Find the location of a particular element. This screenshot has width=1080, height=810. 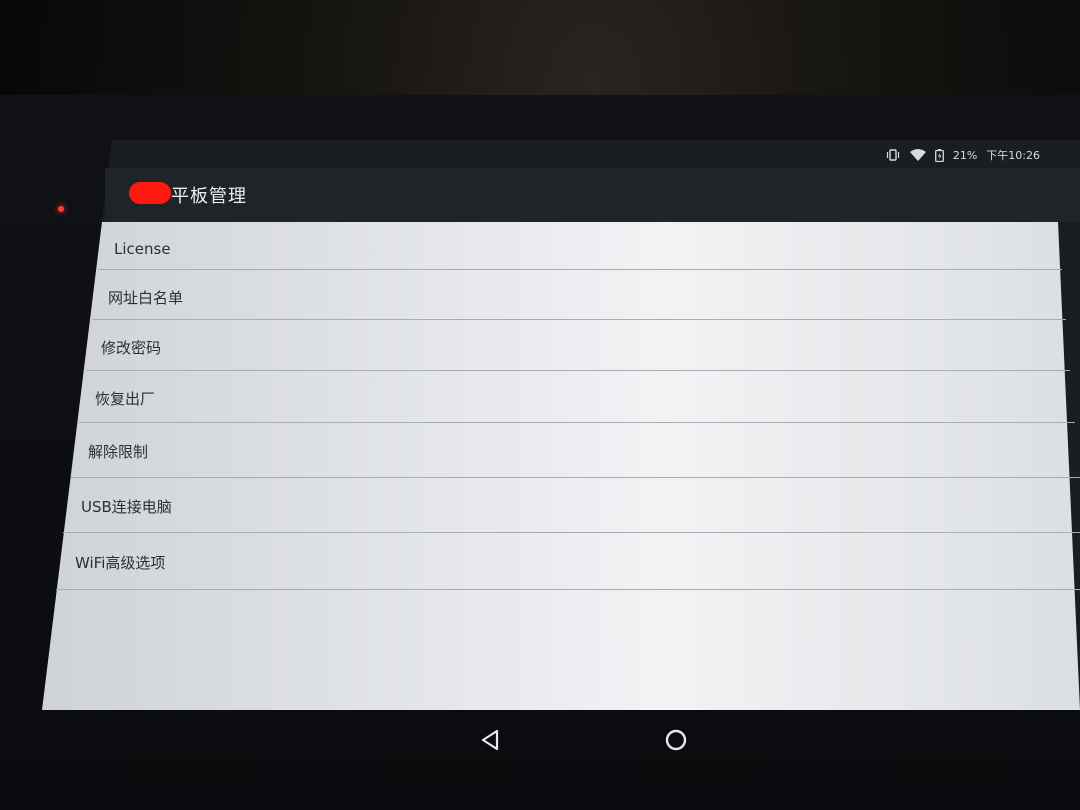

battery-icon is located at coordinates (939, 155).